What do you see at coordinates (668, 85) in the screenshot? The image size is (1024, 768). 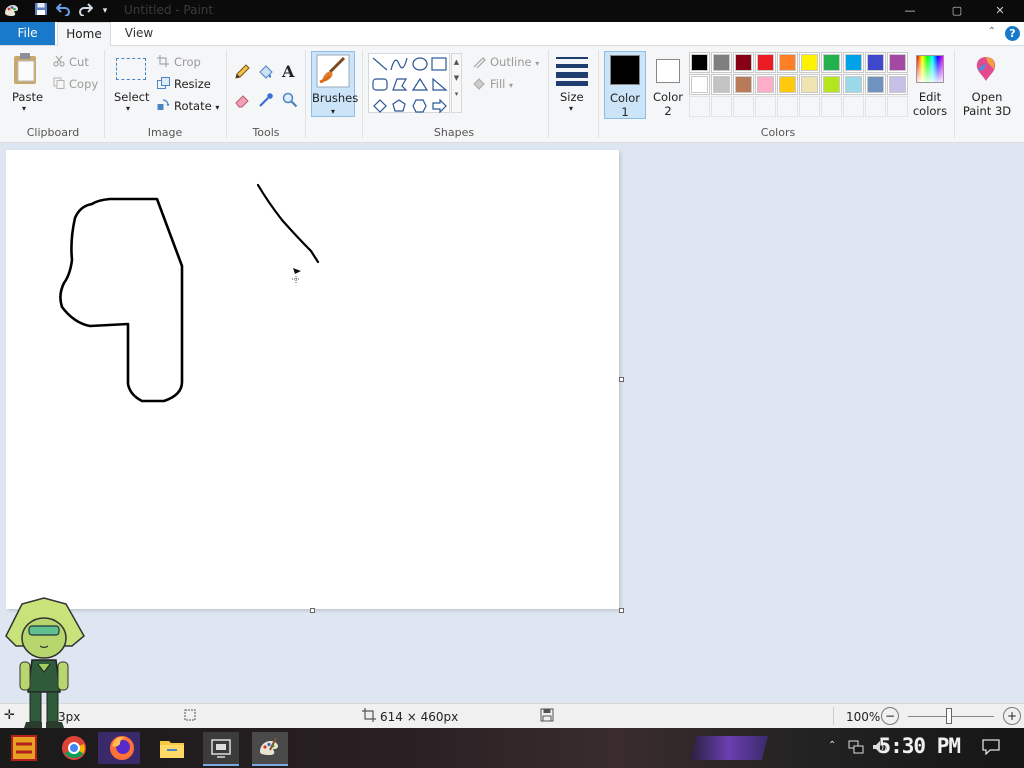 I see `color2-button: Color 2` at bounding box center [668, 85].